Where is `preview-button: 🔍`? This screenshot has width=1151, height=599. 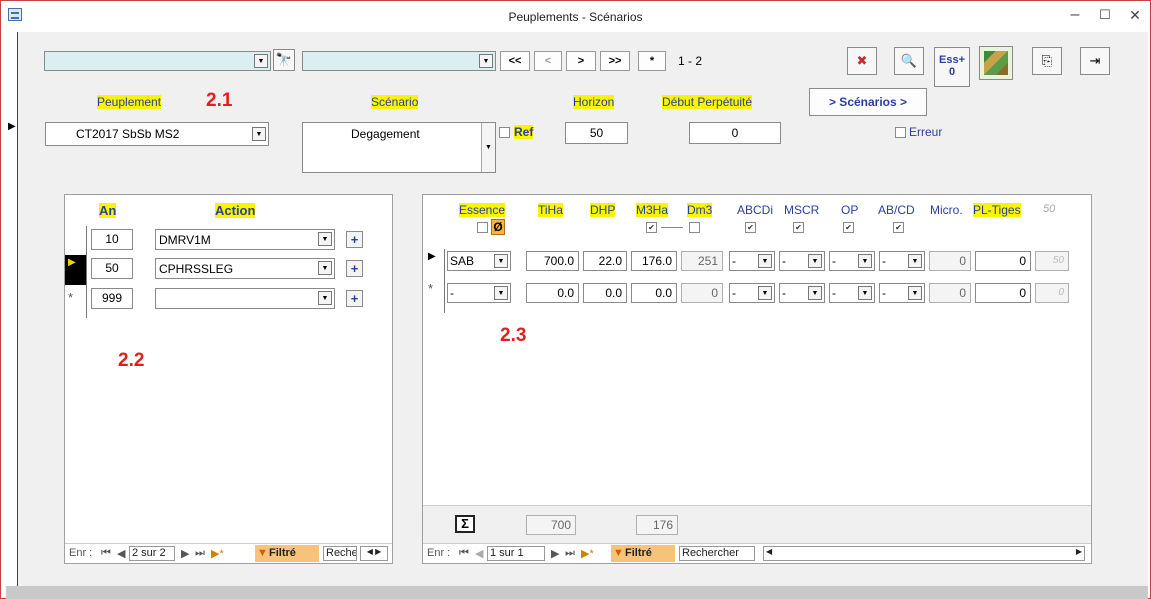
preview-button: 🔍 is located at coordinates (909, 61).